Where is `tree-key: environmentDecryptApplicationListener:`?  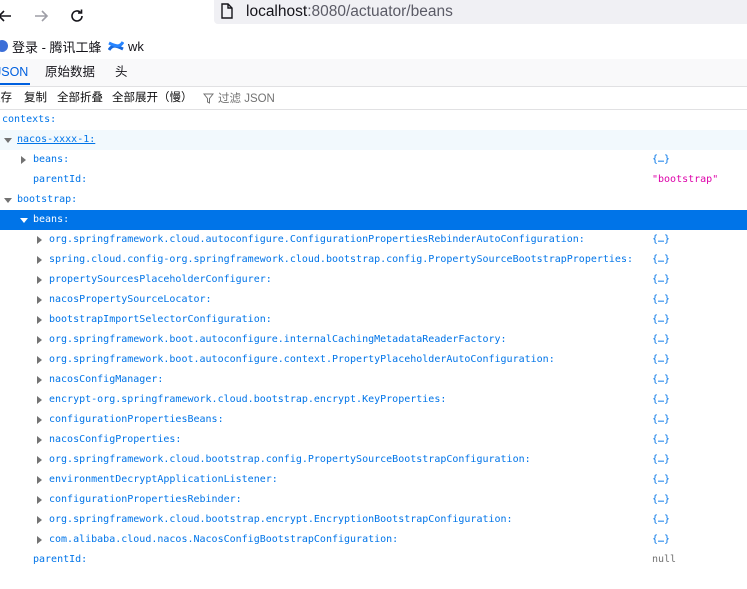
tree-key: environmentDecryptApplicationListener: is located at coordinates (163, 479).